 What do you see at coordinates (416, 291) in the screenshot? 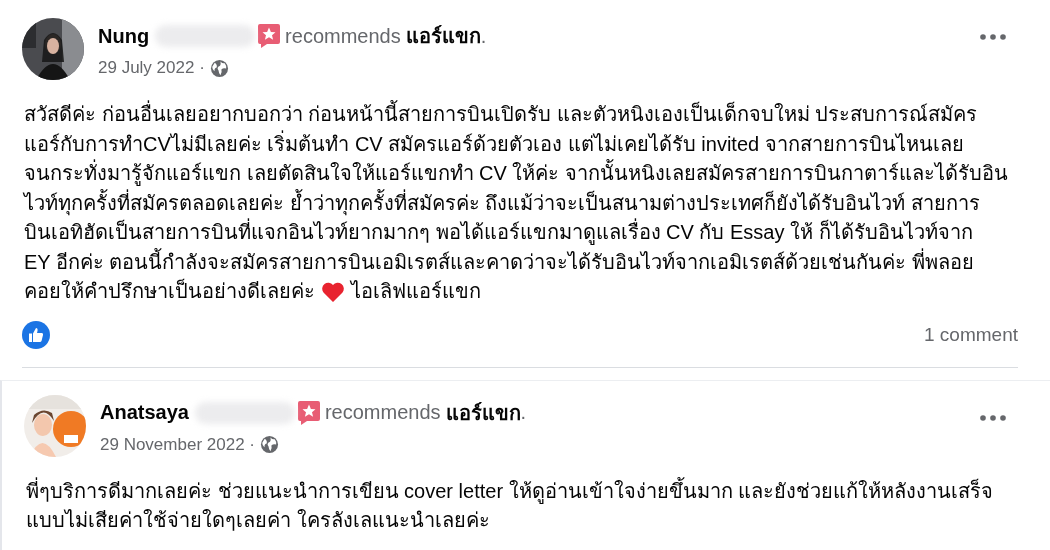
I see `post-text-line: ไอเลิฟแอร์แขก` at bounding box center [416, 291].